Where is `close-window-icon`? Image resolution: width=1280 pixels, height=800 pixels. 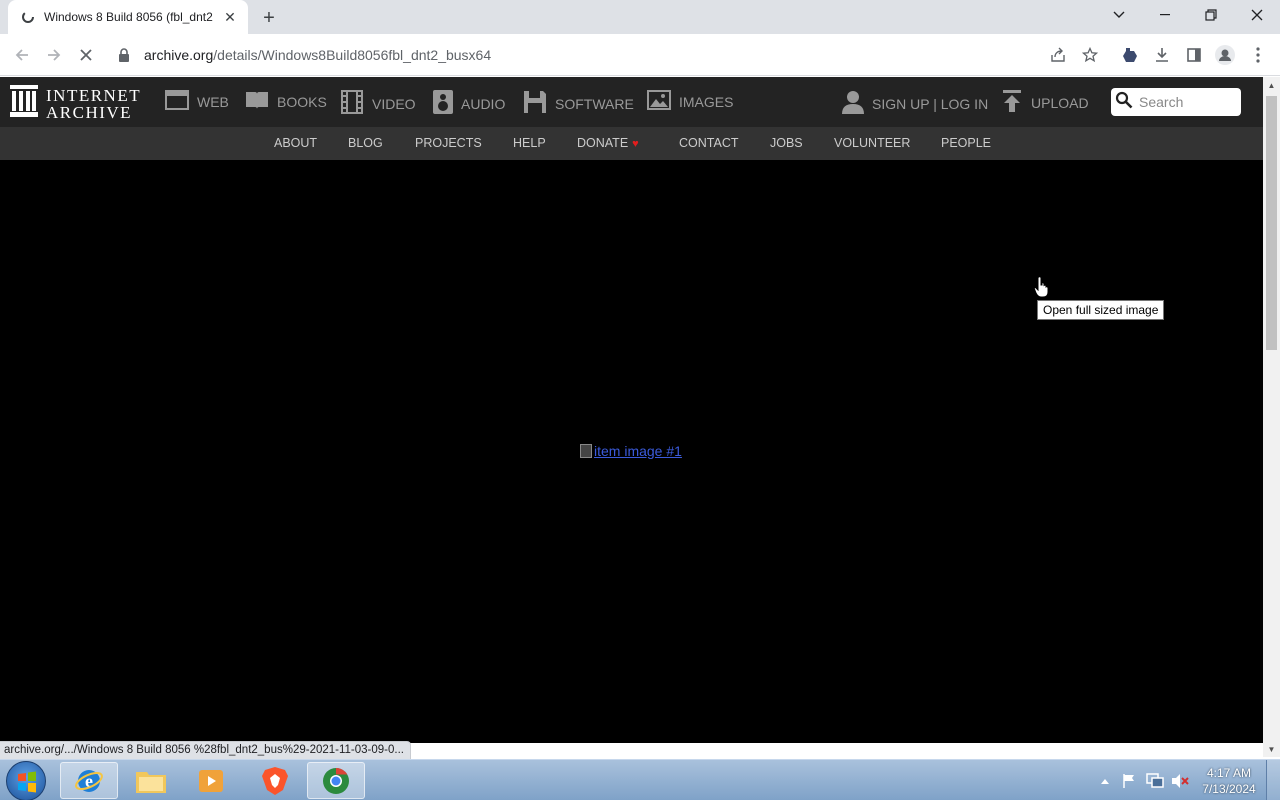 close-window-icon is located at coordinates (1257, 15).